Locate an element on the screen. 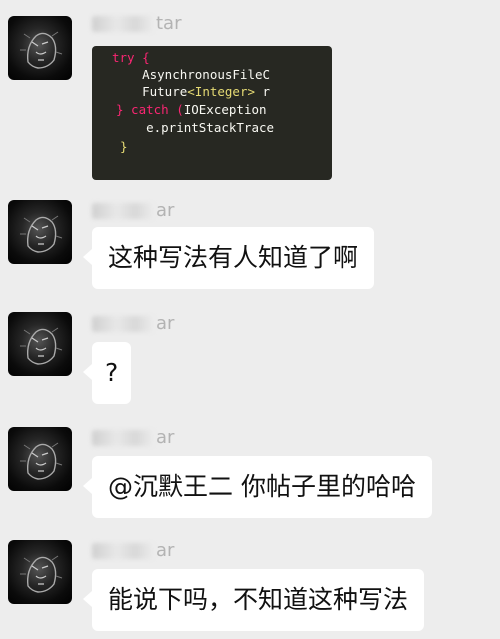  code-line: } is located at coordinates (124, 146).